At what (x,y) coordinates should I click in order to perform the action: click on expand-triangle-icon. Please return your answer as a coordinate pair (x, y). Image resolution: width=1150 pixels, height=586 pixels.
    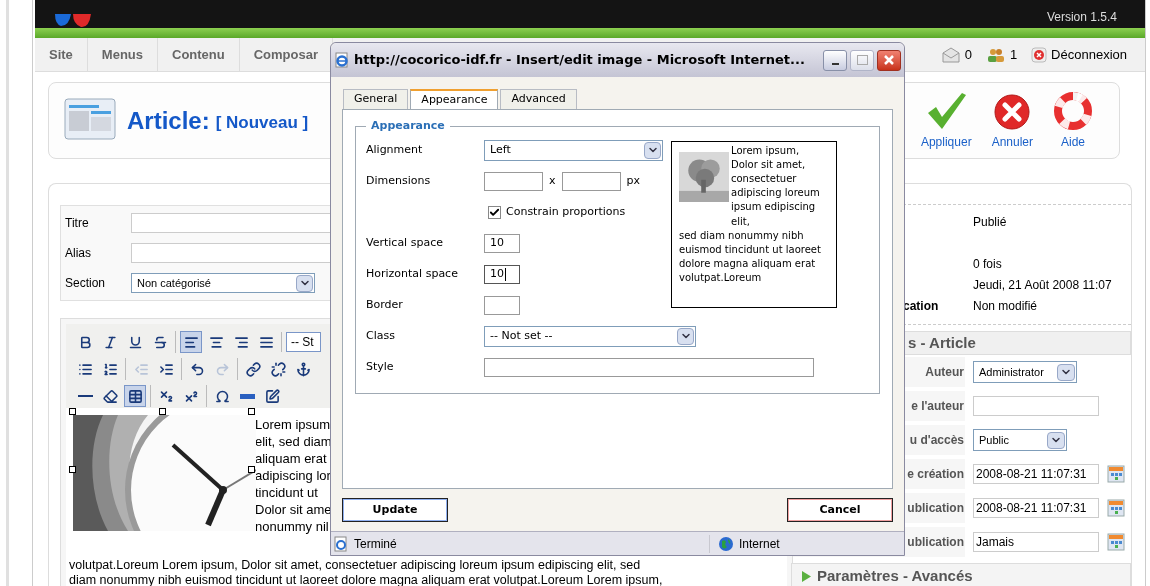
    Looking at the image, I should click on (806, 576).